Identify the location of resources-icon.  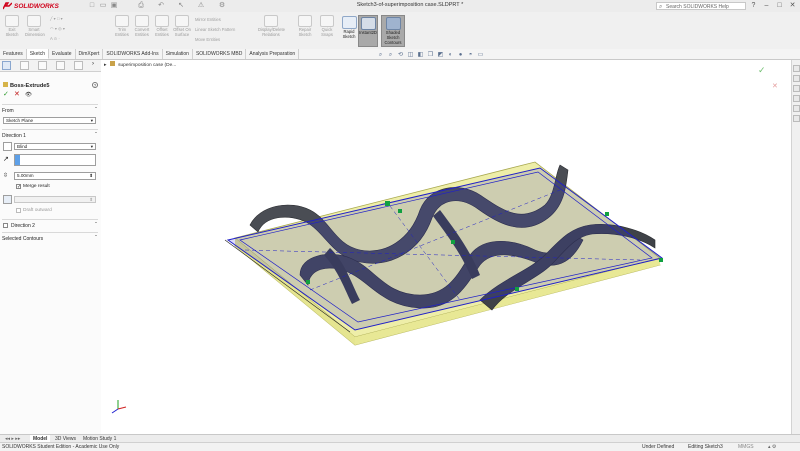
(796, 68).